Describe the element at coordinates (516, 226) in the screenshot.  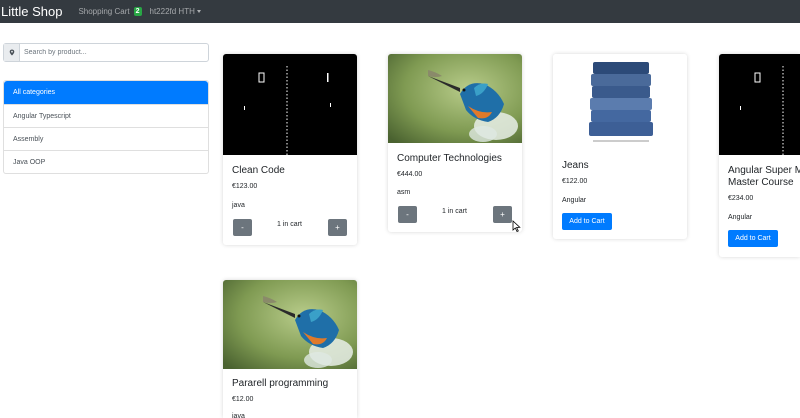
I see `mouse-pointer-icon` at that location.